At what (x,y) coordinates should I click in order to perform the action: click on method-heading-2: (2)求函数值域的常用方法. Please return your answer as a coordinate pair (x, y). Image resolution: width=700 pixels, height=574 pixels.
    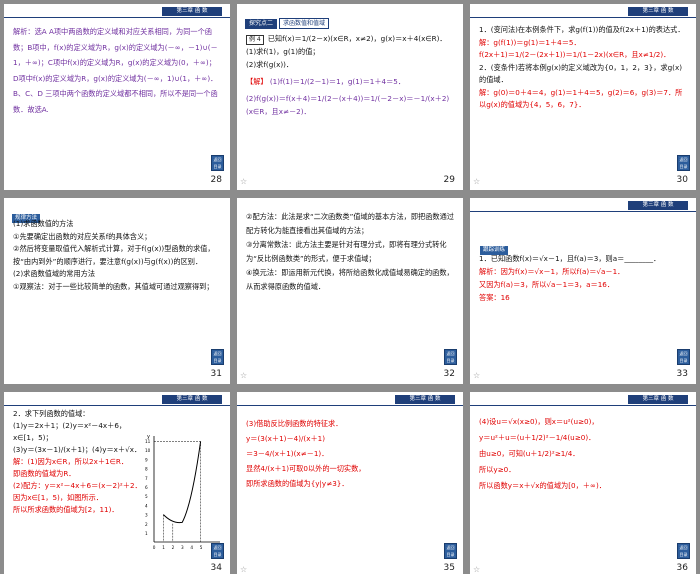
    Looking at the image, I should click on (54, 273).